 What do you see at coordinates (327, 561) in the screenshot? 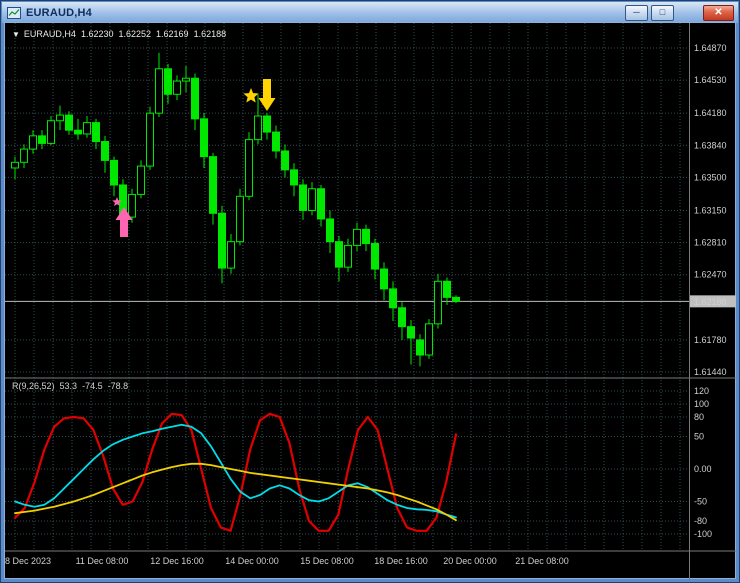
I see `time-axis-label: 15 Dec 08:00` at bounding box center [327, 561].